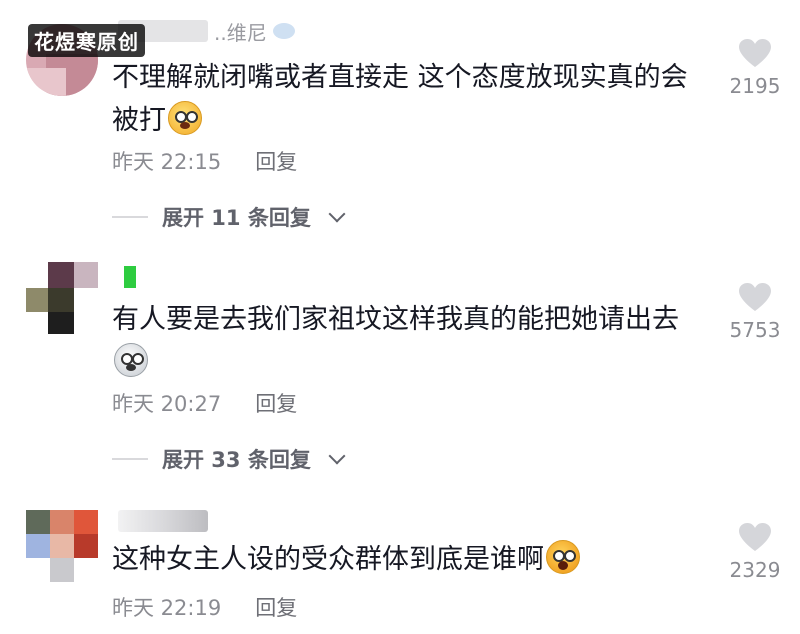 Image resolution: width=800 pixels, height=634 pixels. I want to click on comment-time: 昨天 22:19, so click(167, 608).